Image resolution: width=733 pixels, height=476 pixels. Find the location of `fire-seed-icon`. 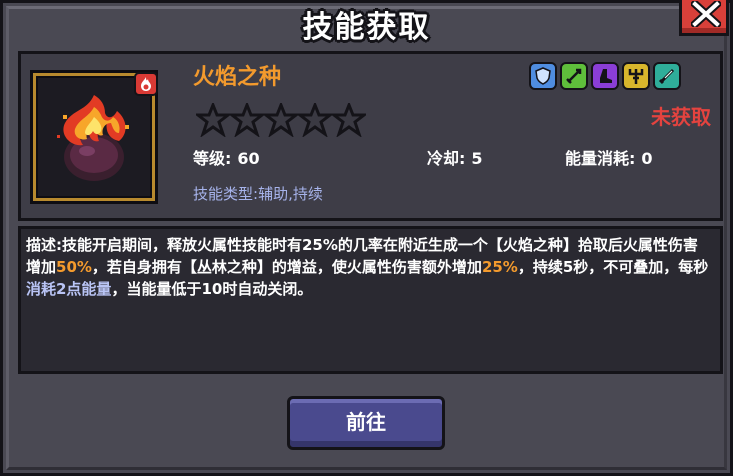

fire-seed-icon is located at coordinates (93, 138).